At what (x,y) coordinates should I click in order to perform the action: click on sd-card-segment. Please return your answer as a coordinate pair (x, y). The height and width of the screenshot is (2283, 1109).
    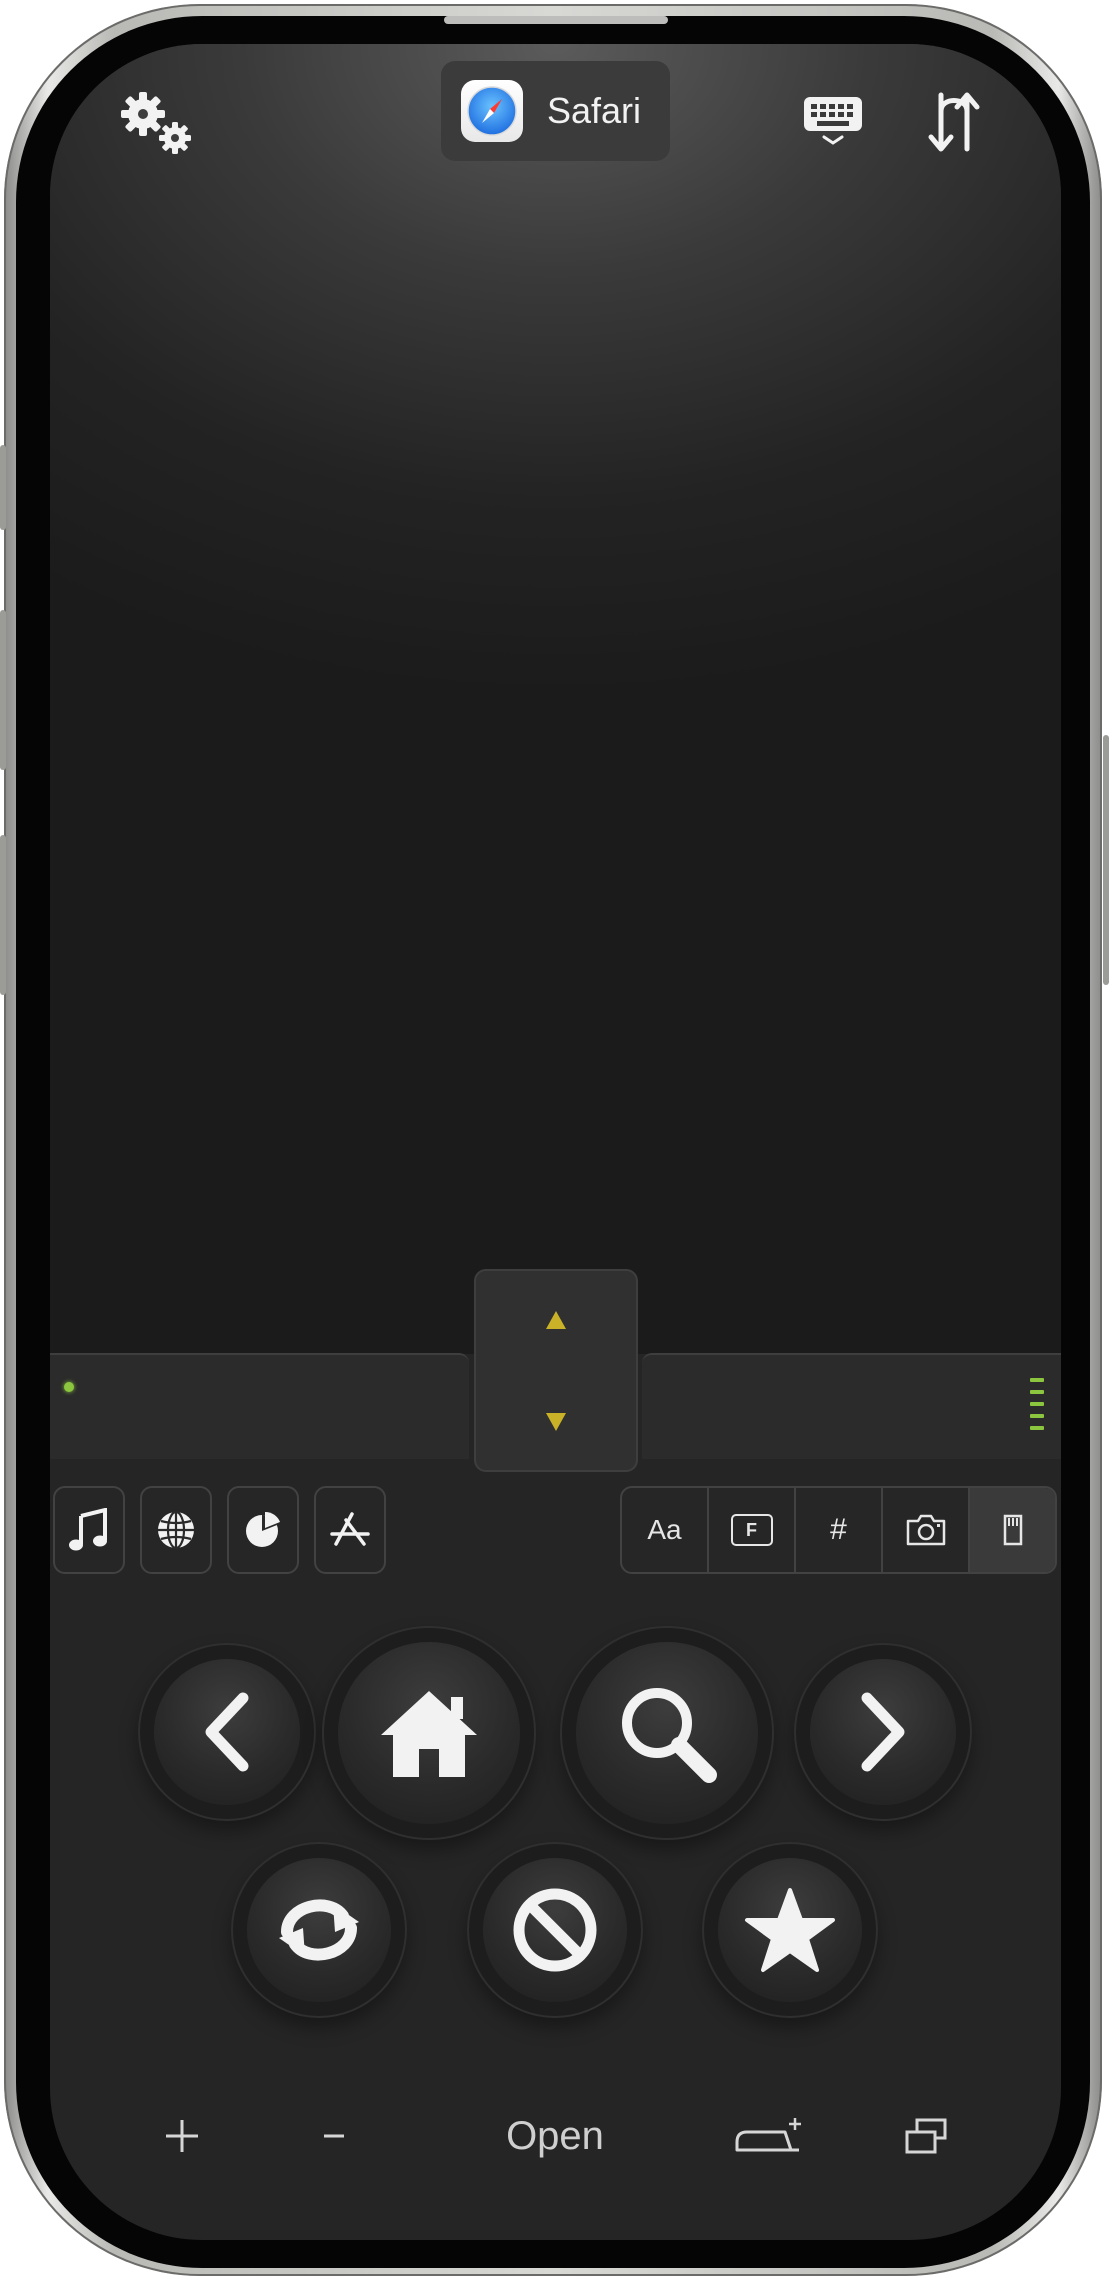
    Looking at the image, I should click on (1012, 1530).